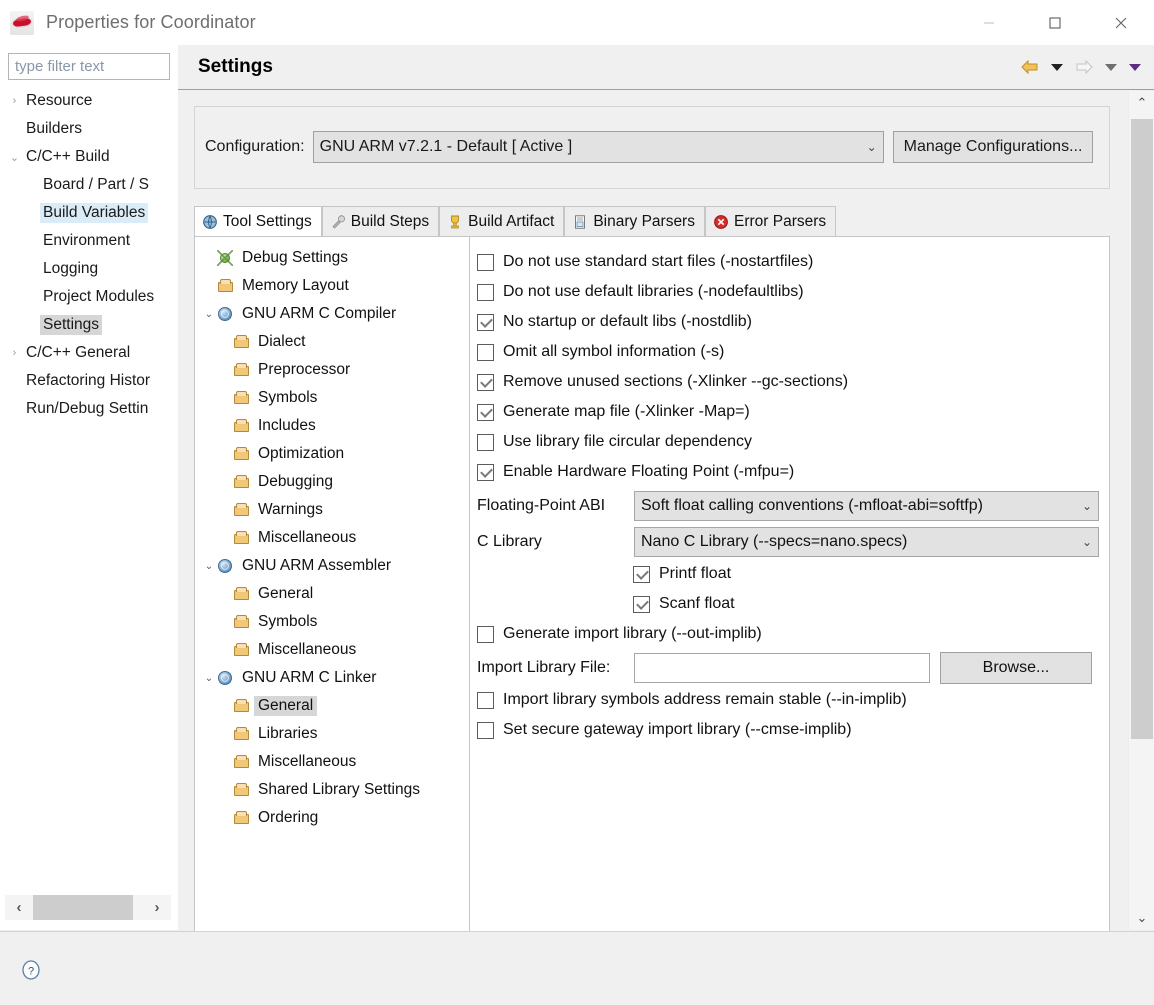  I want to click on import-library-file-input, so click(782, 668).